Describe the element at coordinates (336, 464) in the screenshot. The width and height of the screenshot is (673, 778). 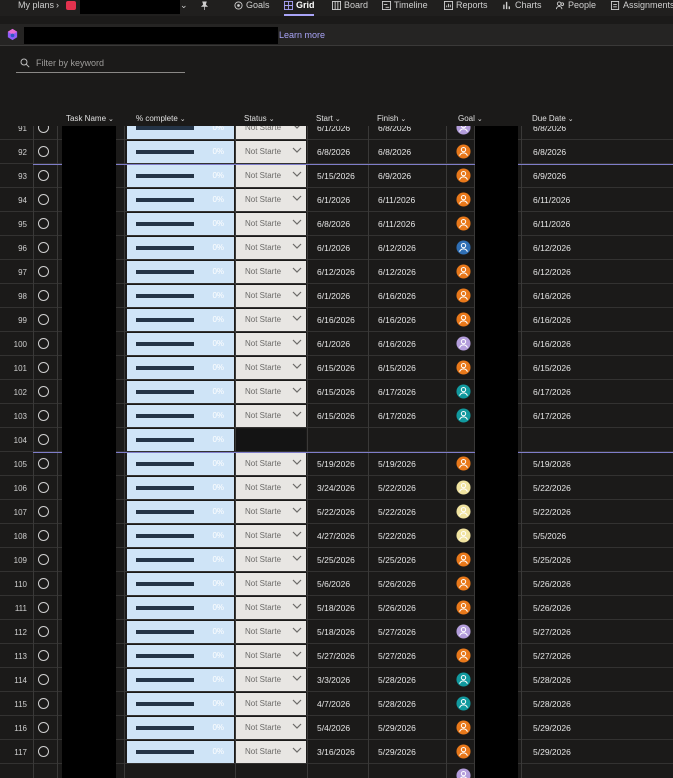
I see `start-date: 5/19/2026` at that location.